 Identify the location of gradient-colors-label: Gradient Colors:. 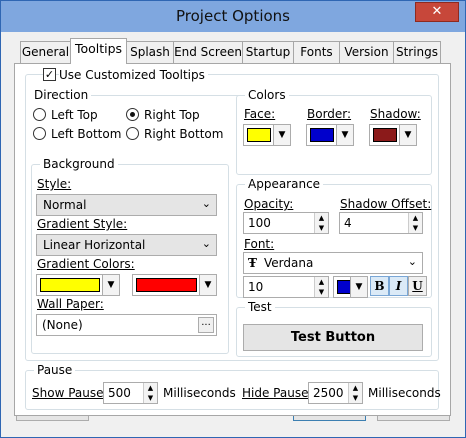
(86, 264).